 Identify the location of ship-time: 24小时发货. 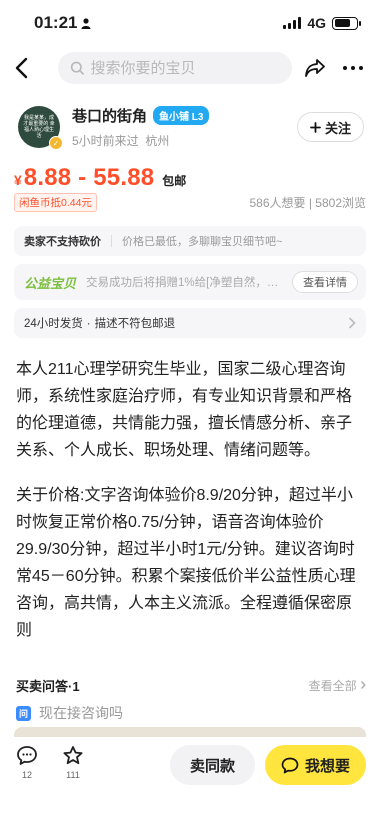
(53, 324).